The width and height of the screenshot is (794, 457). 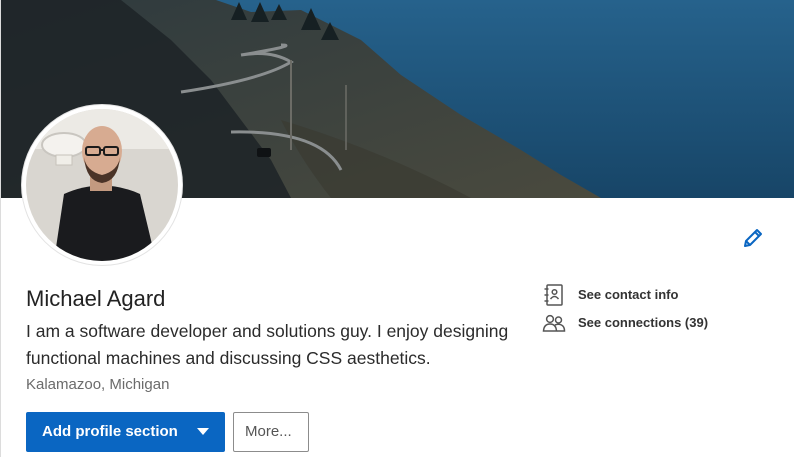 I want to click on add-profile-section-button: Add profile section, so click(x=125, y=432).